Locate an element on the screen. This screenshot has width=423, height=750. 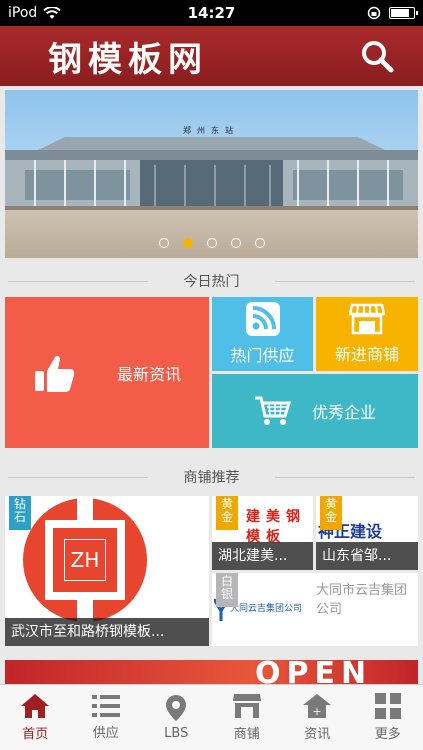
rotation-lock-icon is located at coordinates (374, 13).